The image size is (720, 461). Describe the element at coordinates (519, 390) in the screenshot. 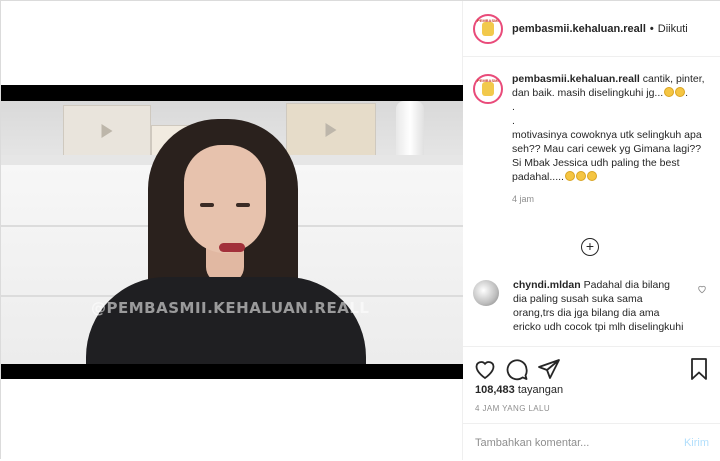

I see `view-count: 108,483 tayangan` at that location.